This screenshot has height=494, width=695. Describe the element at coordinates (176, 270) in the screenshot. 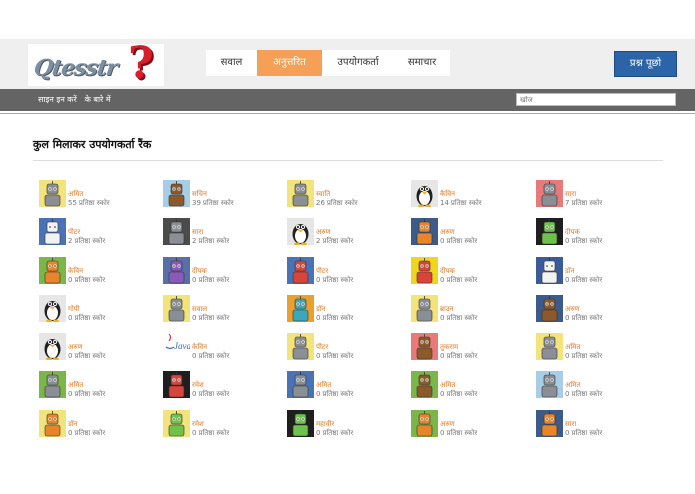

I see `robot-purple-icon` at that location.